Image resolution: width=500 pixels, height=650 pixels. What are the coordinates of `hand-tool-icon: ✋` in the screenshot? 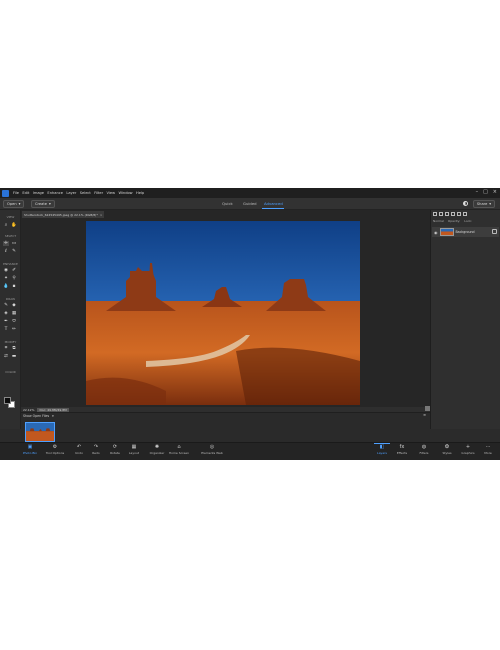 It's located at (14, 225).